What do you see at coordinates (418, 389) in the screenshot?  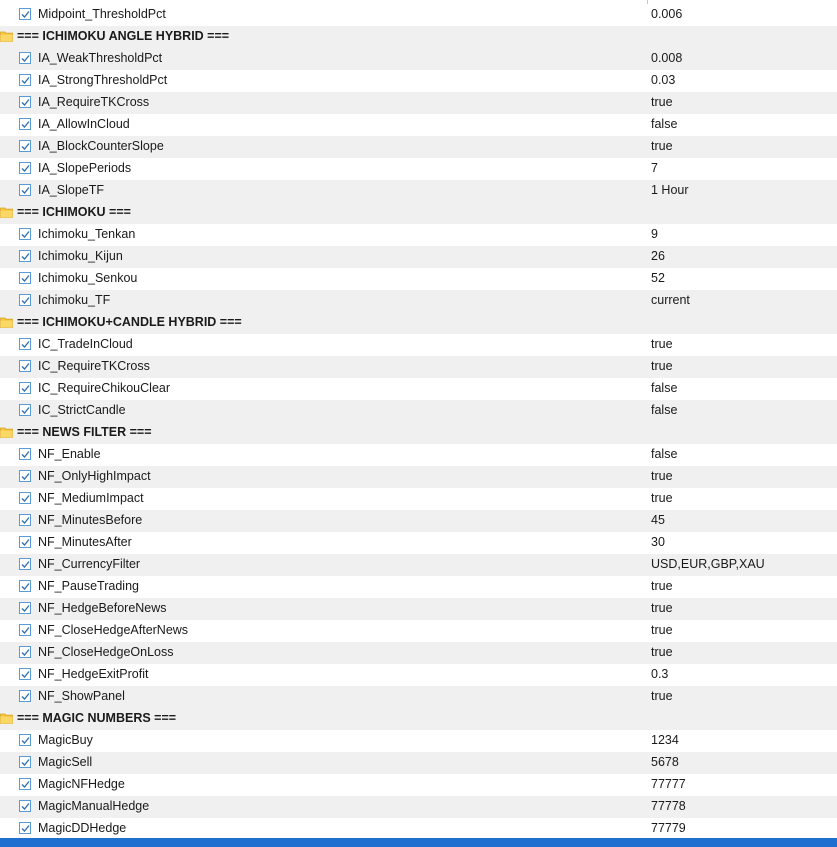 I see `parameter-row: IC_RequireChikouClear false` at bounding box center [418, 389].